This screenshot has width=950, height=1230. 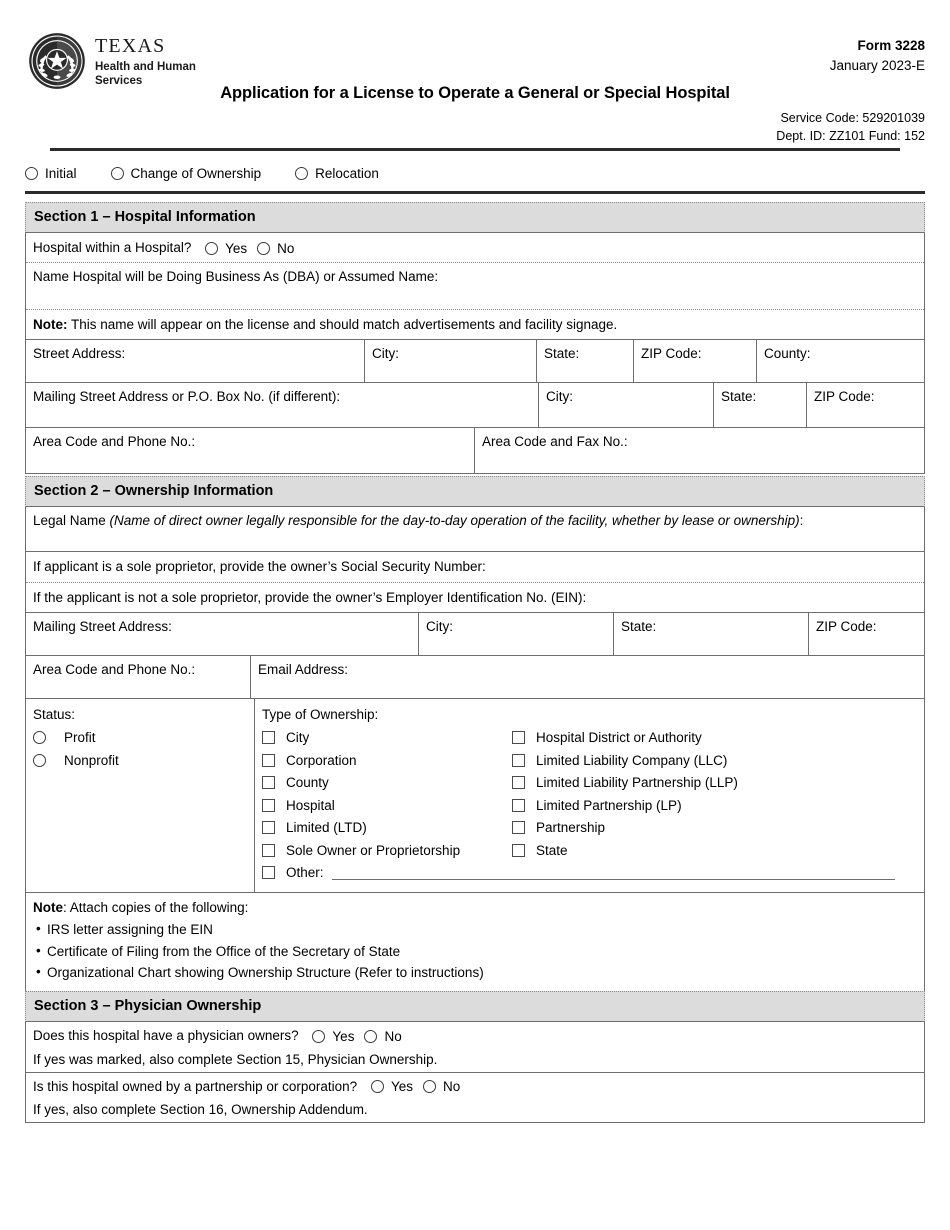 I want to click on mailing-state-label: State:, so click(x=739, y=397).